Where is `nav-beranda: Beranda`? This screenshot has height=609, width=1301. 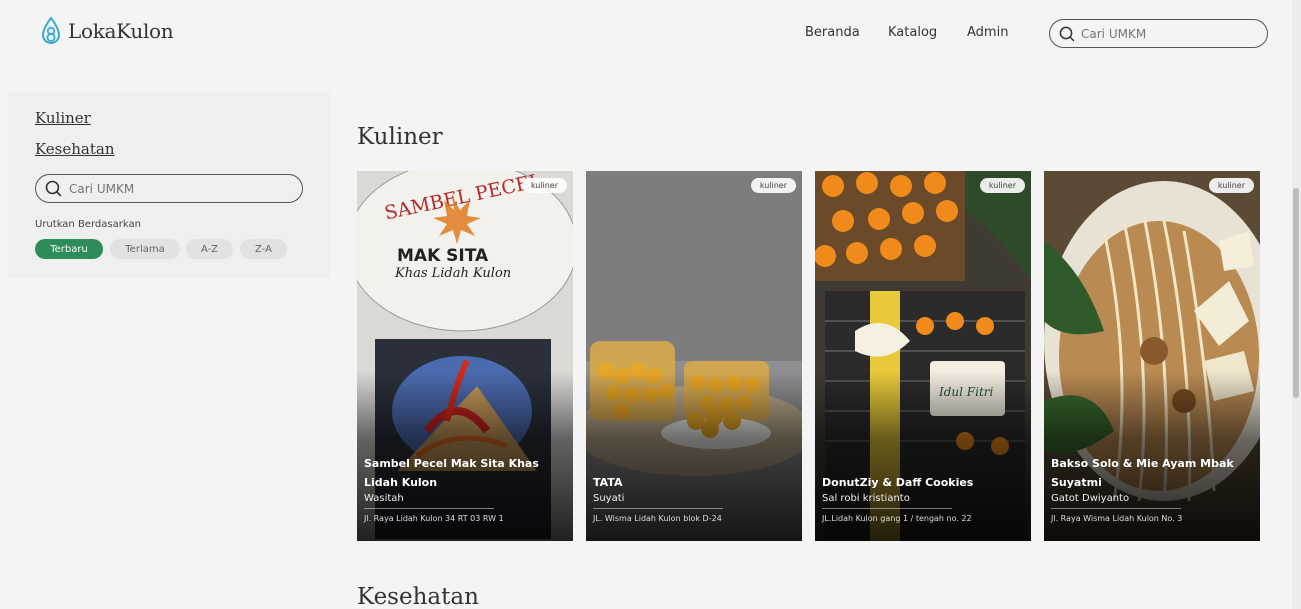 nav-beranda: Beranda is located at coordinates (832, 32).